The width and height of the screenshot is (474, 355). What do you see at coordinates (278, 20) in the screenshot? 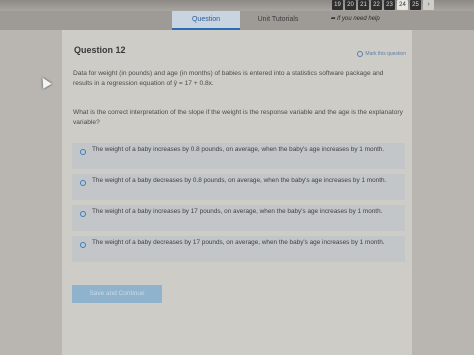
I see `tab-unit-tutorials: Unit Tutorials` at bounding box center [278, 20].